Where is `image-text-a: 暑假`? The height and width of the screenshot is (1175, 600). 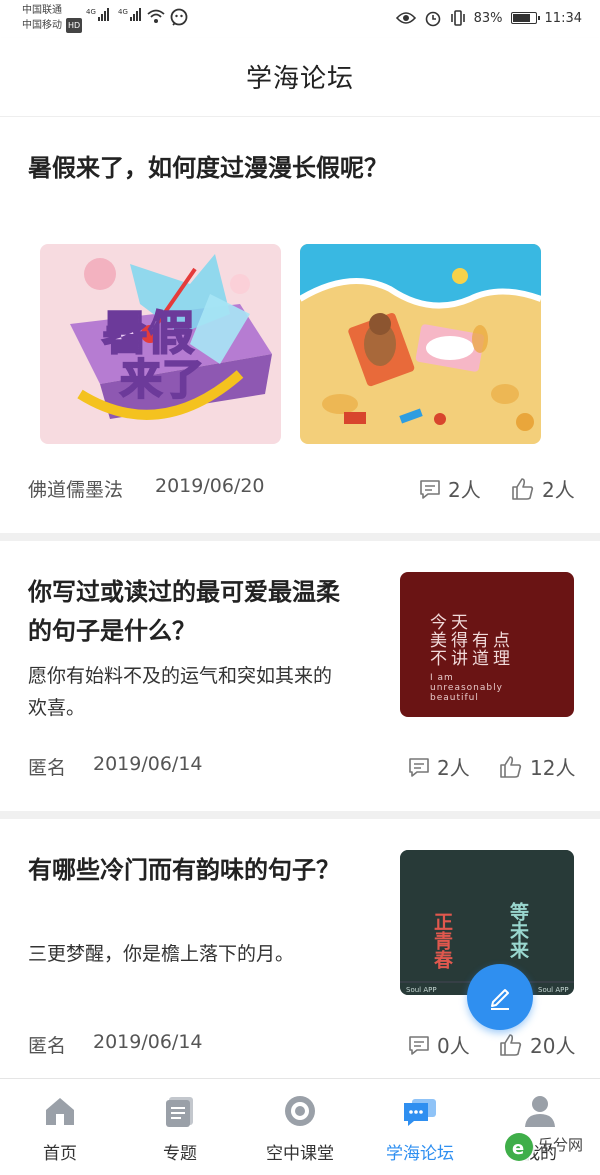 image-text-a: 暑假 is located at coordinates (148, 333).